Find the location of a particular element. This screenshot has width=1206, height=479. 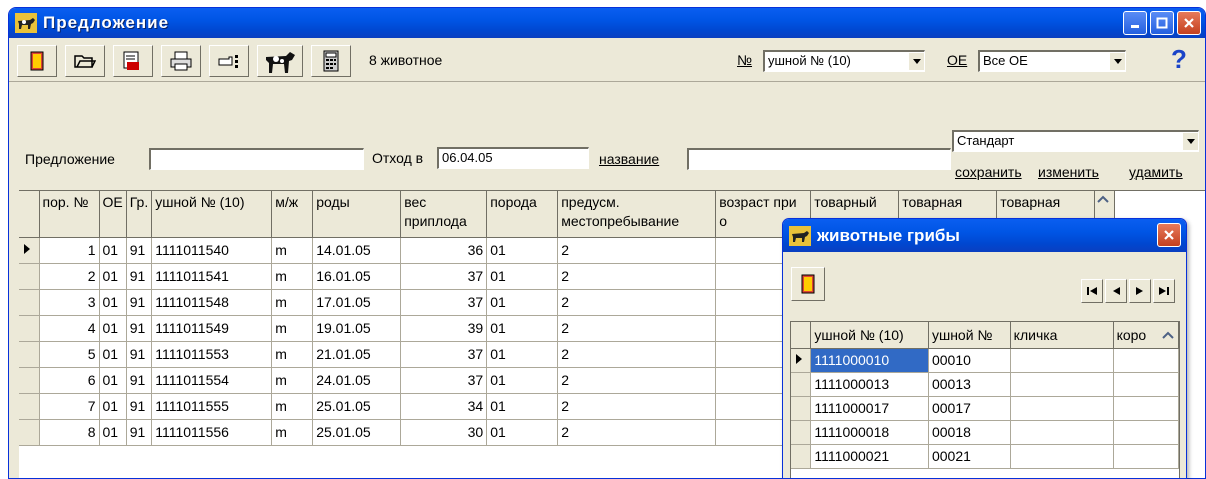

chevron-up-icon is located at coordinates (1168, 335).